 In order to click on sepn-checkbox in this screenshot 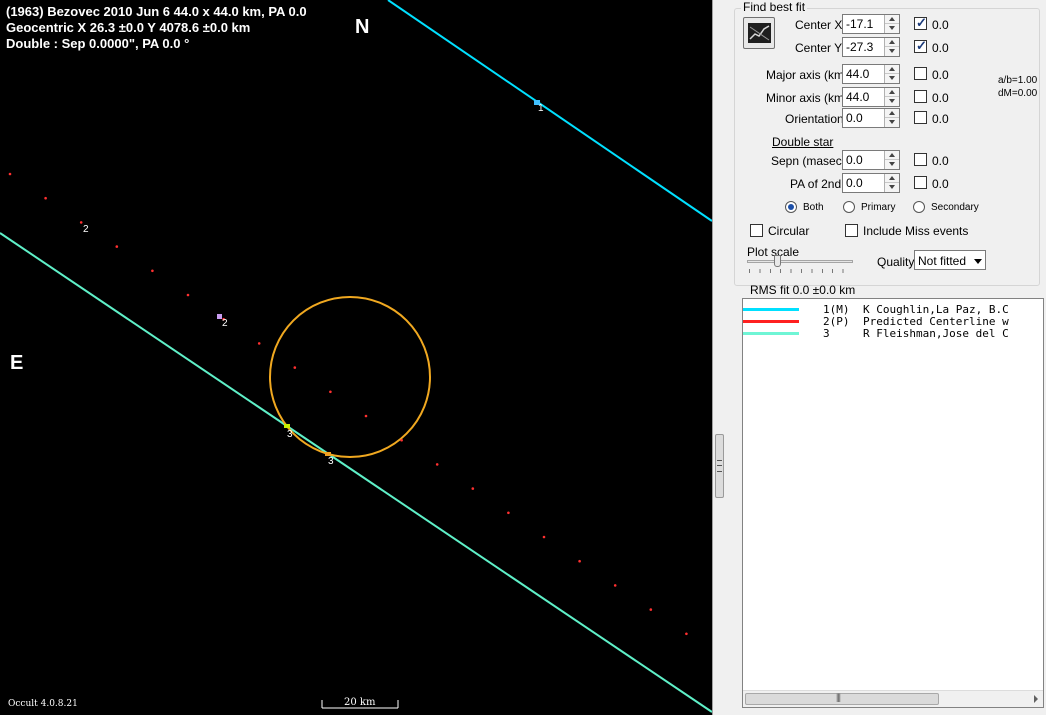, I will do `click(920, 159)`.